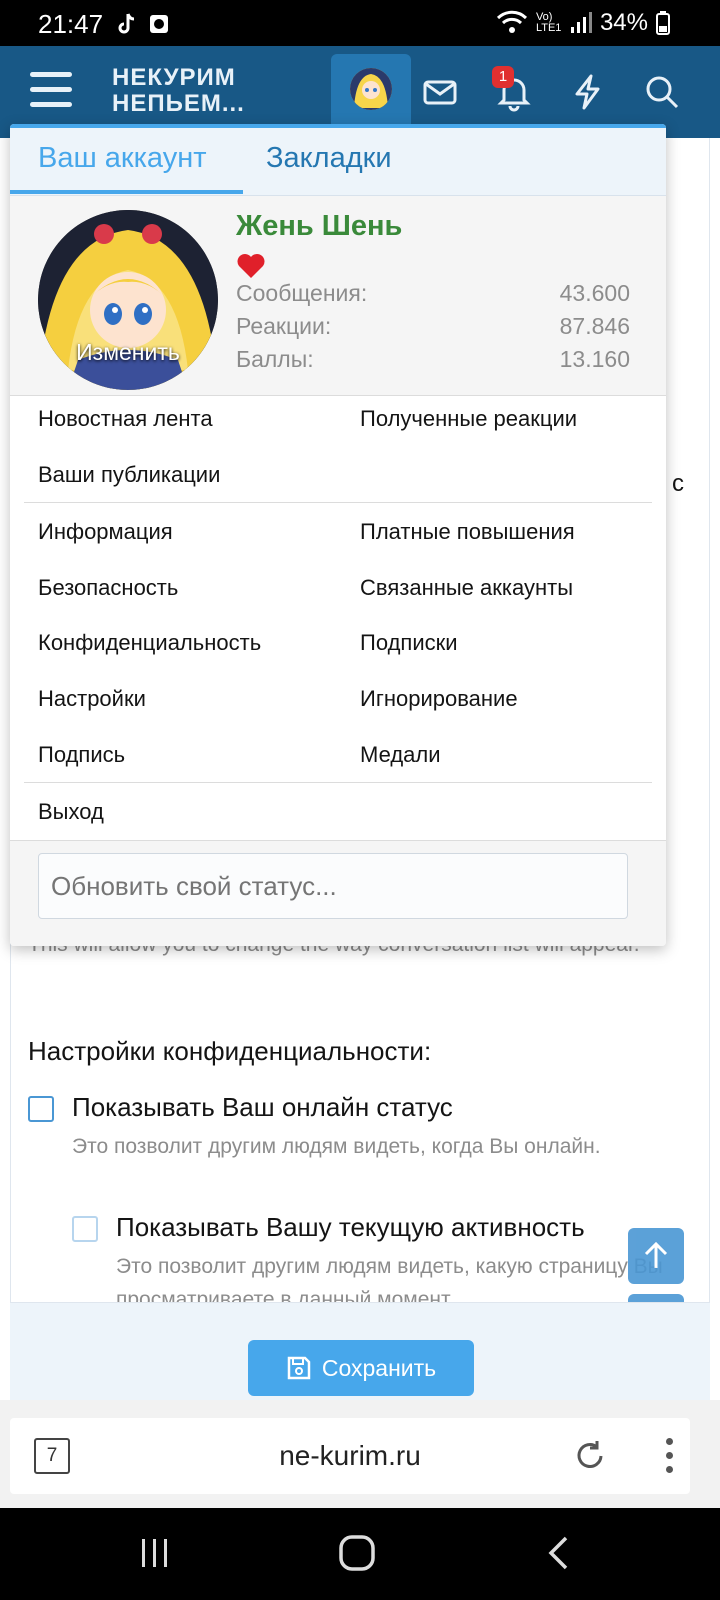 This screenshot has height=1600, width=720. I want to click on logo-line-1: НЕКУРИМ, so click(174, 77).